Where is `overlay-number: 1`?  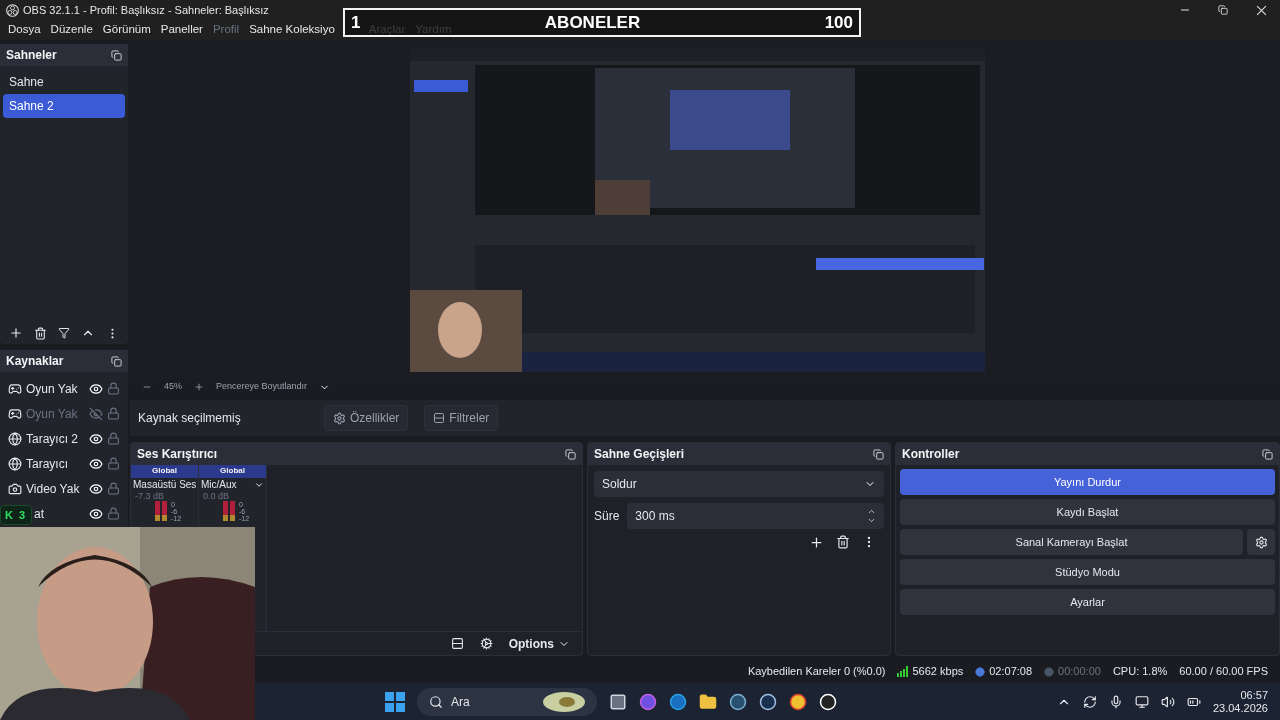 overlay-number: 1 is located at coordinates (356, 23).